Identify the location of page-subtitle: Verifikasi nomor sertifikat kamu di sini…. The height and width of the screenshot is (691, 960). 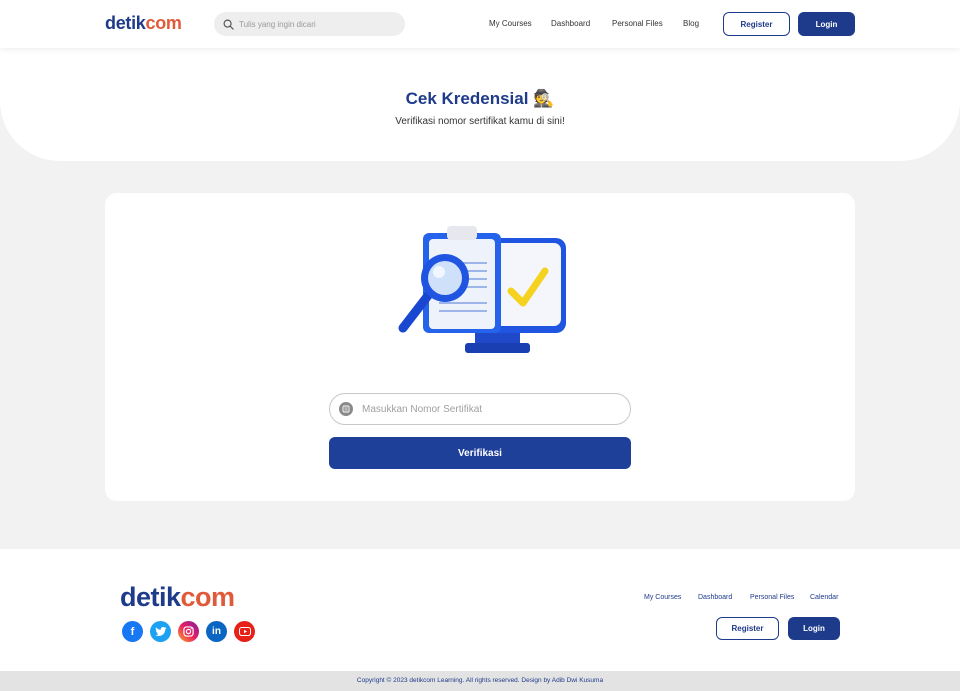
(480, 121).